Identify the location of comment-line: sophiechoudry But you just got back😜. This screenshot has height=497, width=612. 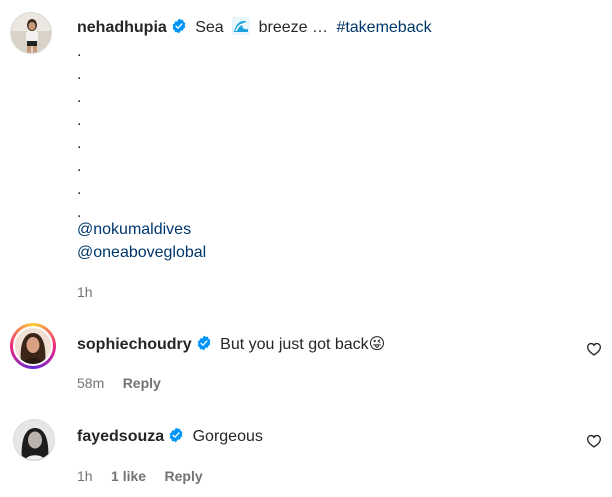
(231, 344).